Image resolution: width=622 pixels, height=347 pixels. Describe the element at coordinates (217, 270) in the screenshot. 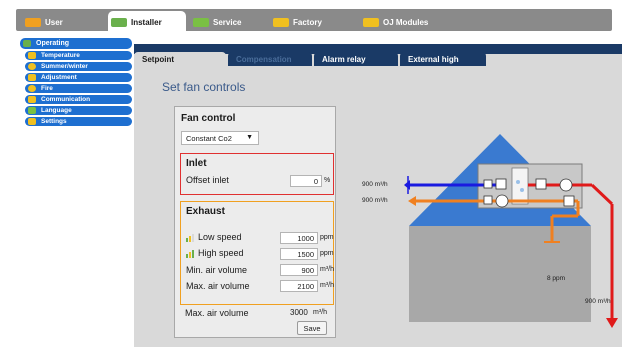

I see `min-air-volume-label: Min. air volume` at that location.